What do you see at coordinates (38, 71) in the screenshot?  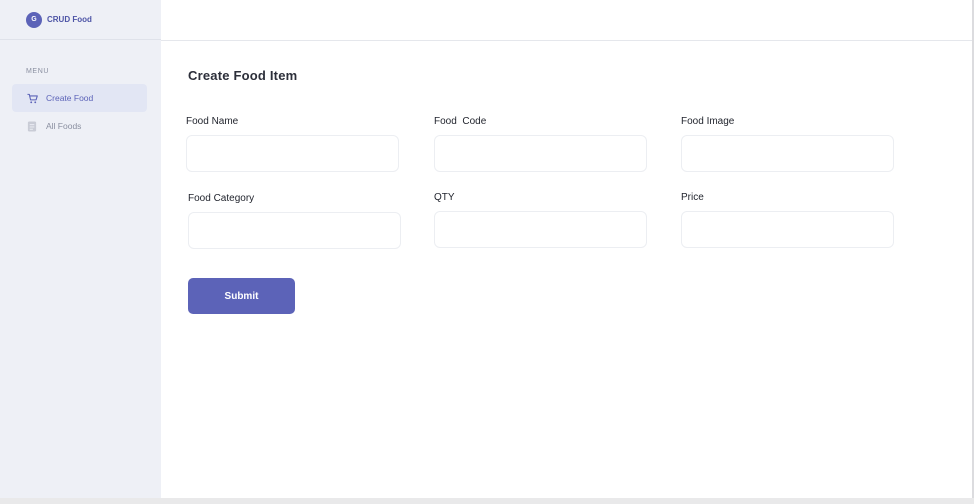 I see `menu-section-label: MENU` at bounding box center [38, 71].